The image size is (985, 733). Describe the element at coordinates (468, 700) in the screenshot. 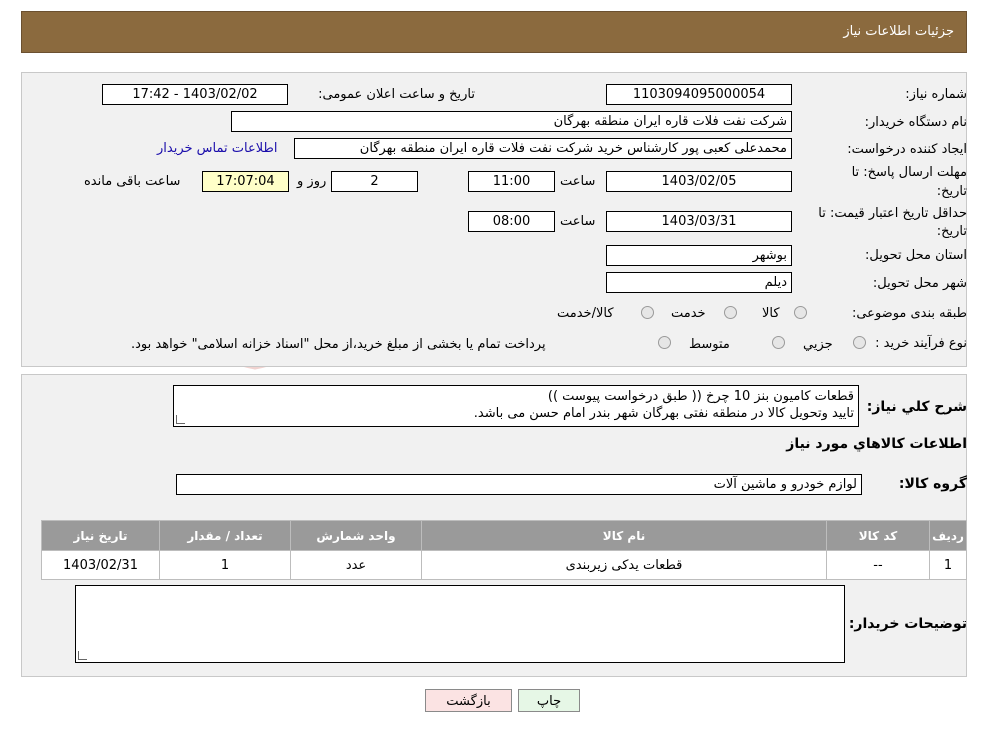

I see `back-button: بازگشت` at that location.